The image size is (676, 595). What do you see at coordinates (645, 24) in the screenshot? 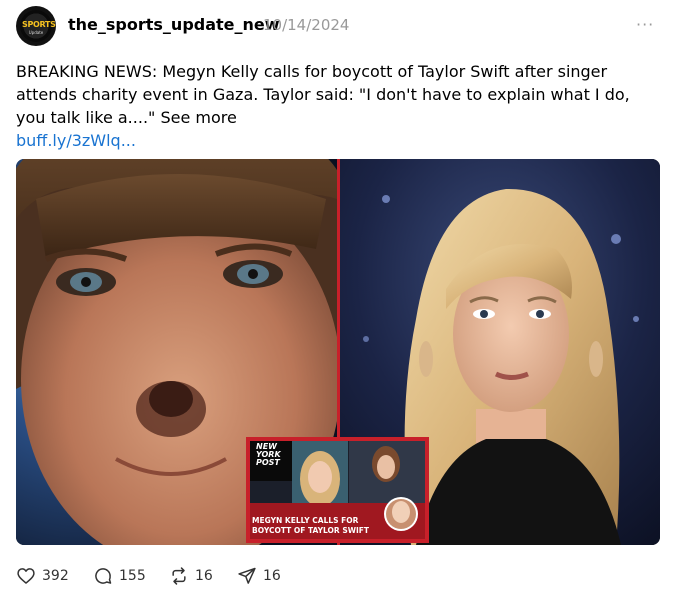
I see `more-options-icon: ···` at bounding box center [645, 24].